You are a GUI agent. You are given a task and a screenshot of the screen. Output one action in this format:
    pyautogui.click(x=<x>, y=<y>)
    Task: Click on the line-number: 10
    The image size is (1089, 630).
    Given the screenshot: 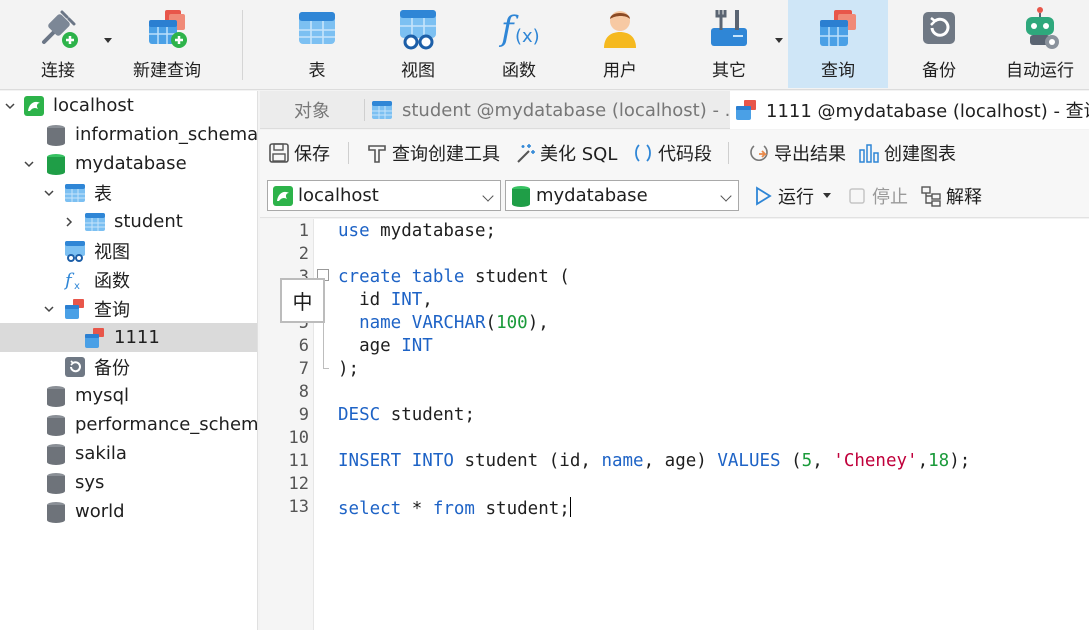 What is the action you would take?
    pyautogui.click(x=298, y=438)
    